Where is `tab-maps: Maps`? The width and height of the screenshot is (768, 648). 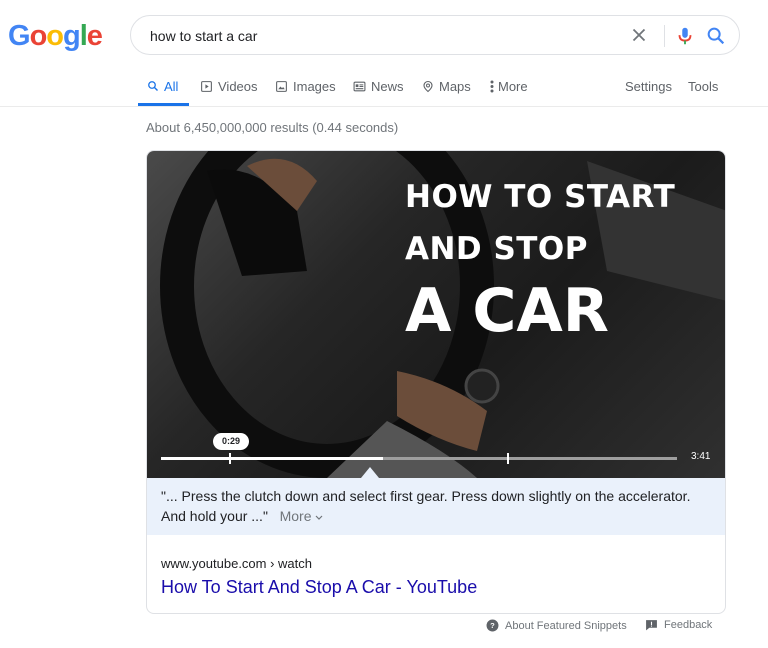
tab-maps: Maps is located at coordinates (446, 92).